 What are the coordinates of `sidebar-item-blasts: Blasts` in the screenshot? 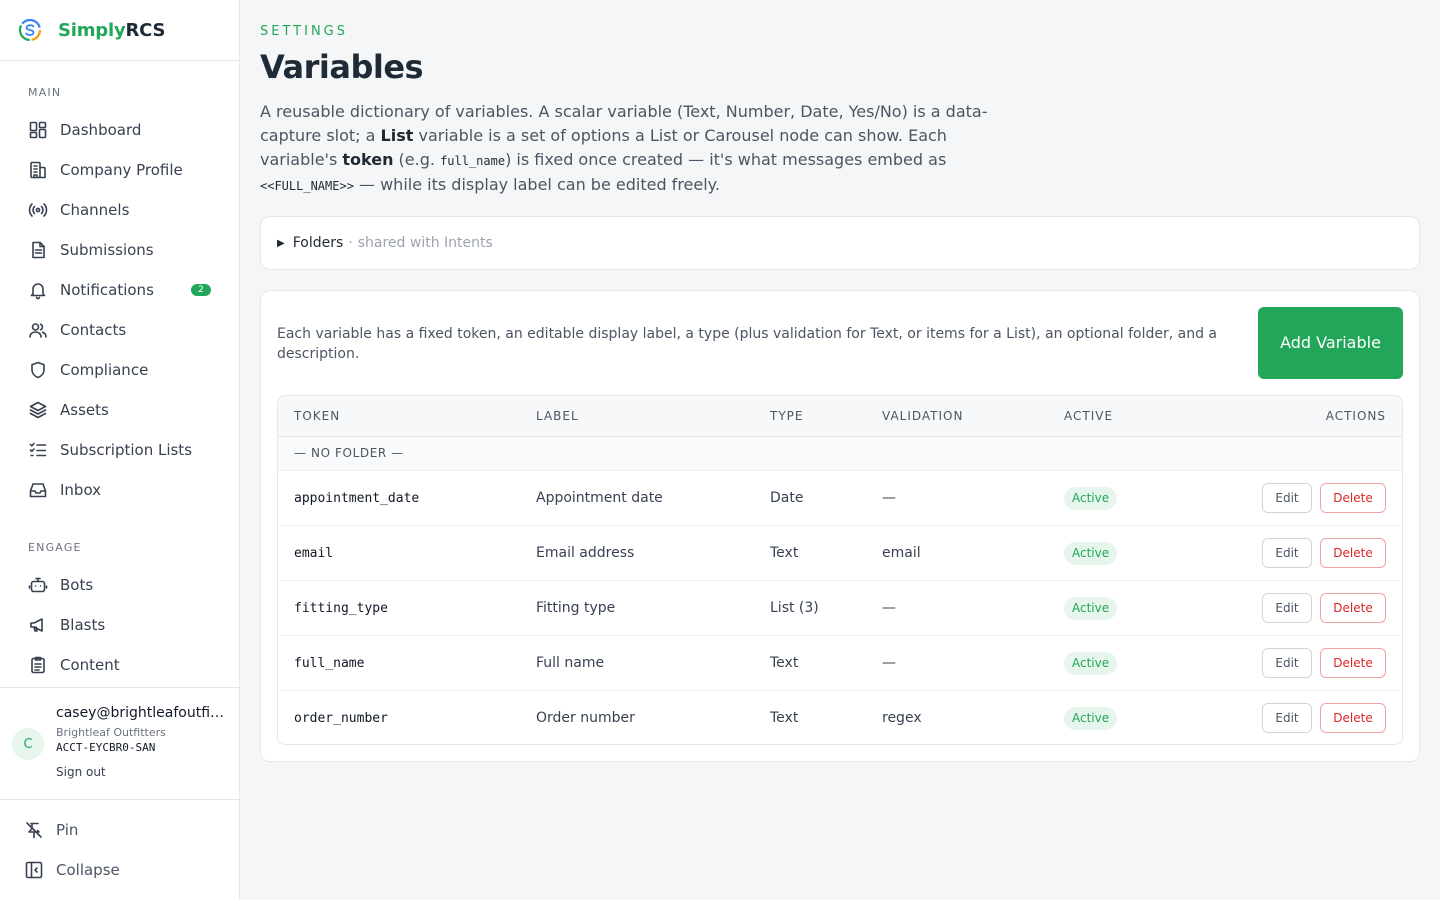 It's located at (119, 625).